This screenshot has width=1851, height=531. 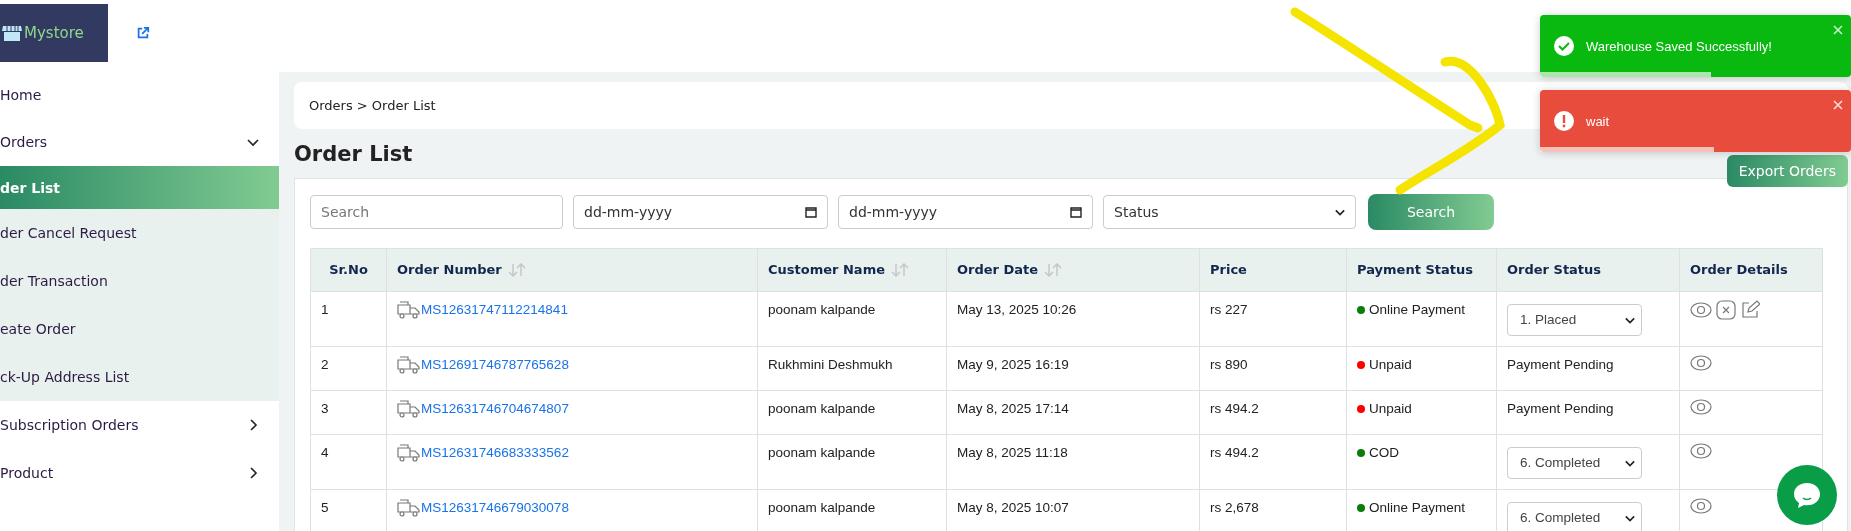 I want to click on sidebar-subitem: ck-Up Address List, so click(x=139, y=377).